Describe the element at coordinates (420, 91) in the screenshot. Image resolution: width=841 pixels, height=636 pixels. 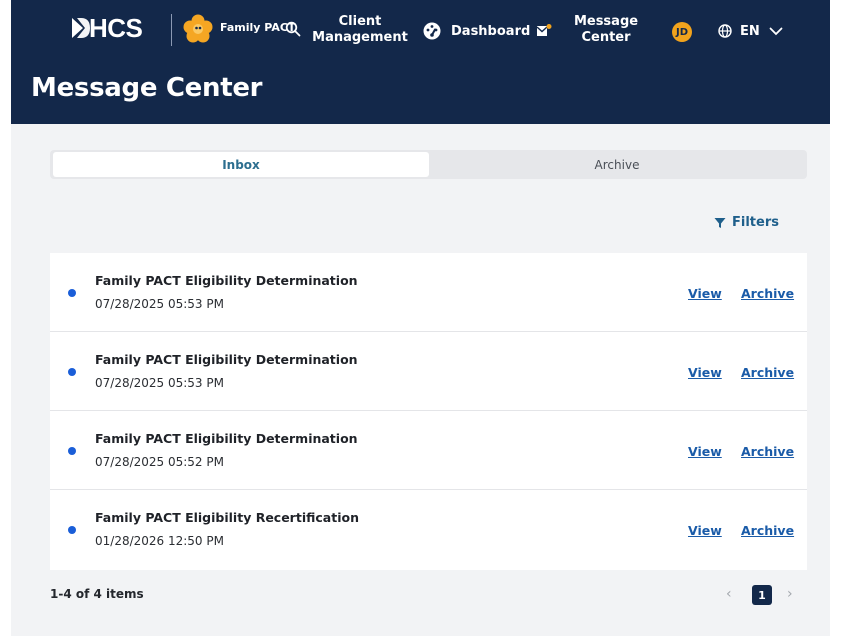
I see `page-header-band: Message Center` at that location.